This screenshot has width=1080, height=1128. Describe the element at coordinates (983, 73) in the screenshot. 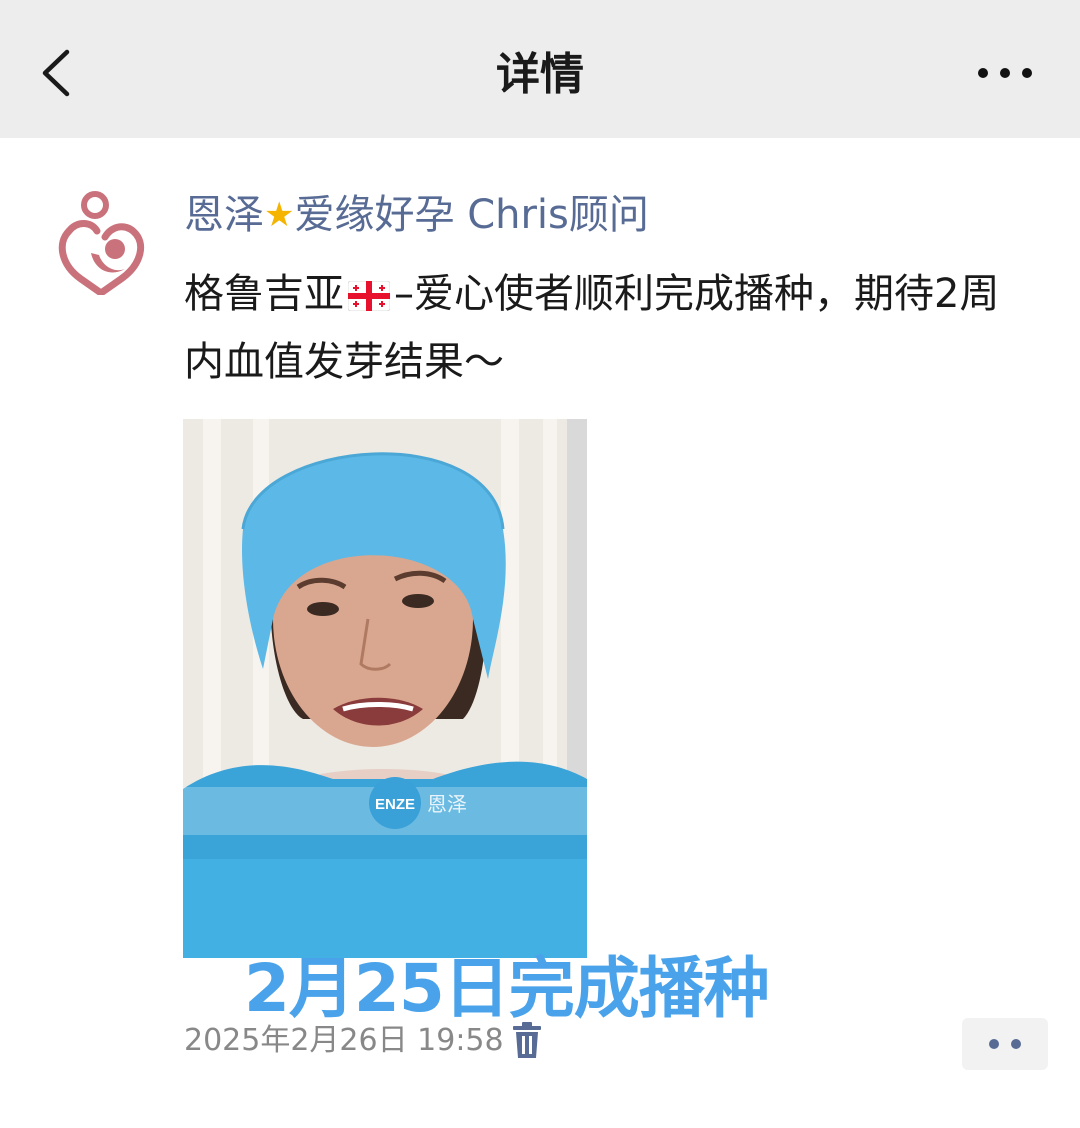

I see `more-horizontal-icon` at that location.